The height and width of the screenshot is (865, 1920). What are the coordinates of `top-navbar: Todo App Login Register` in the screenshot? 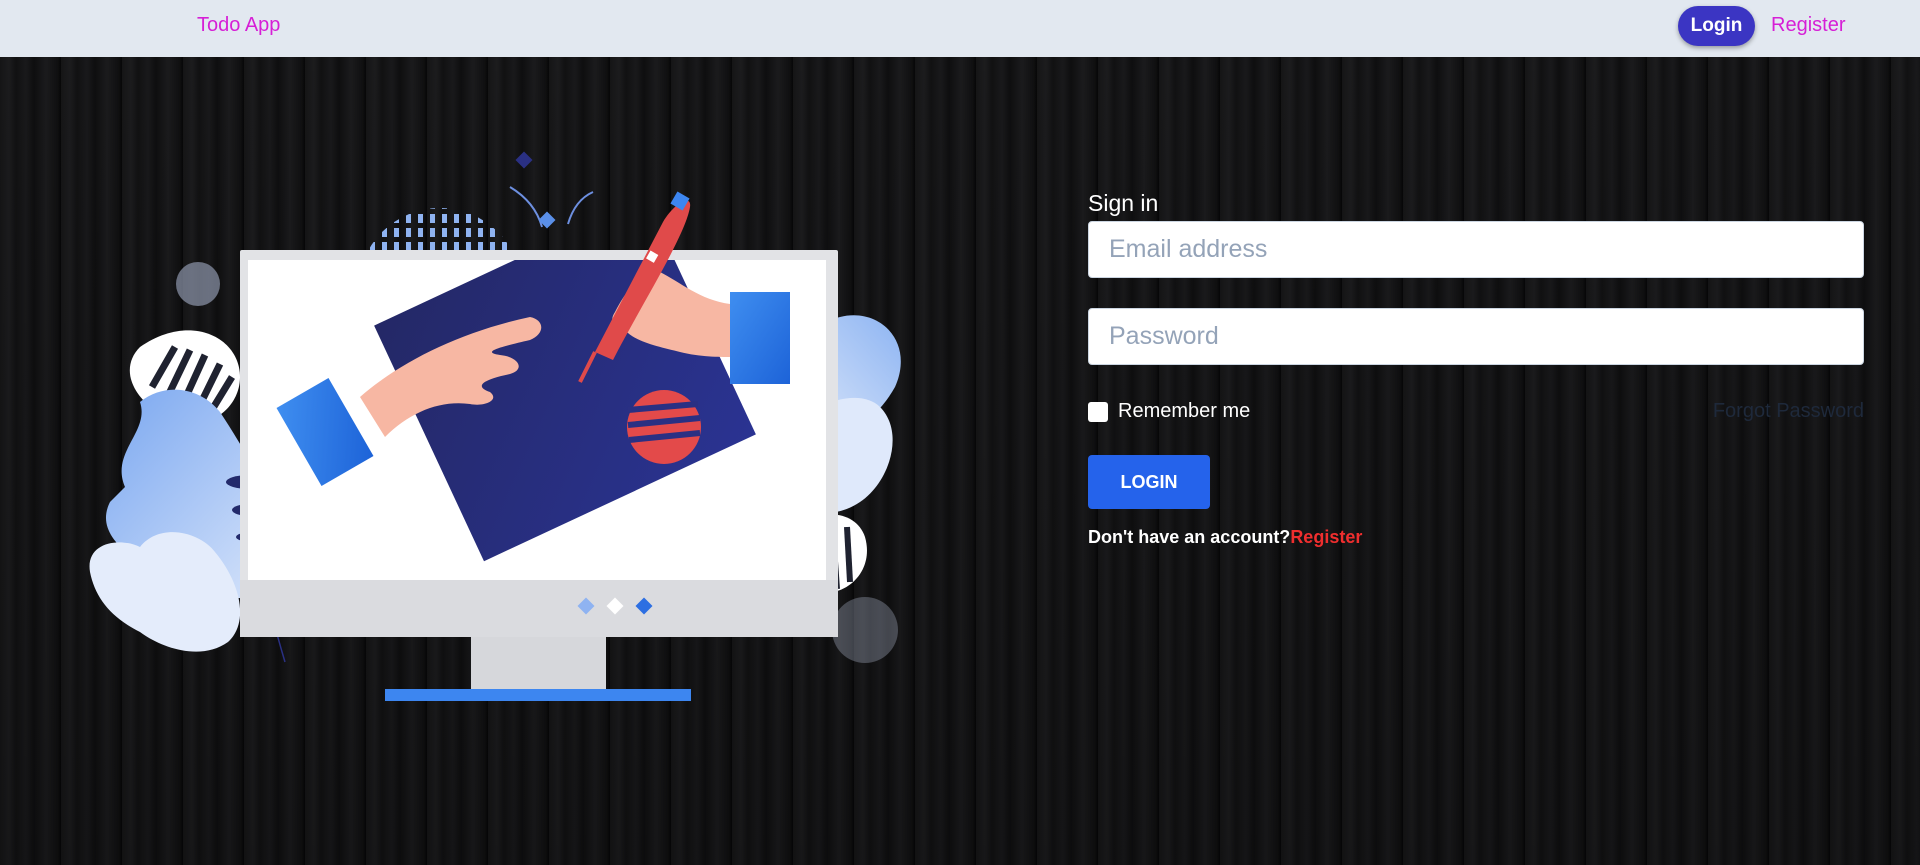 It's located at (960, 28).